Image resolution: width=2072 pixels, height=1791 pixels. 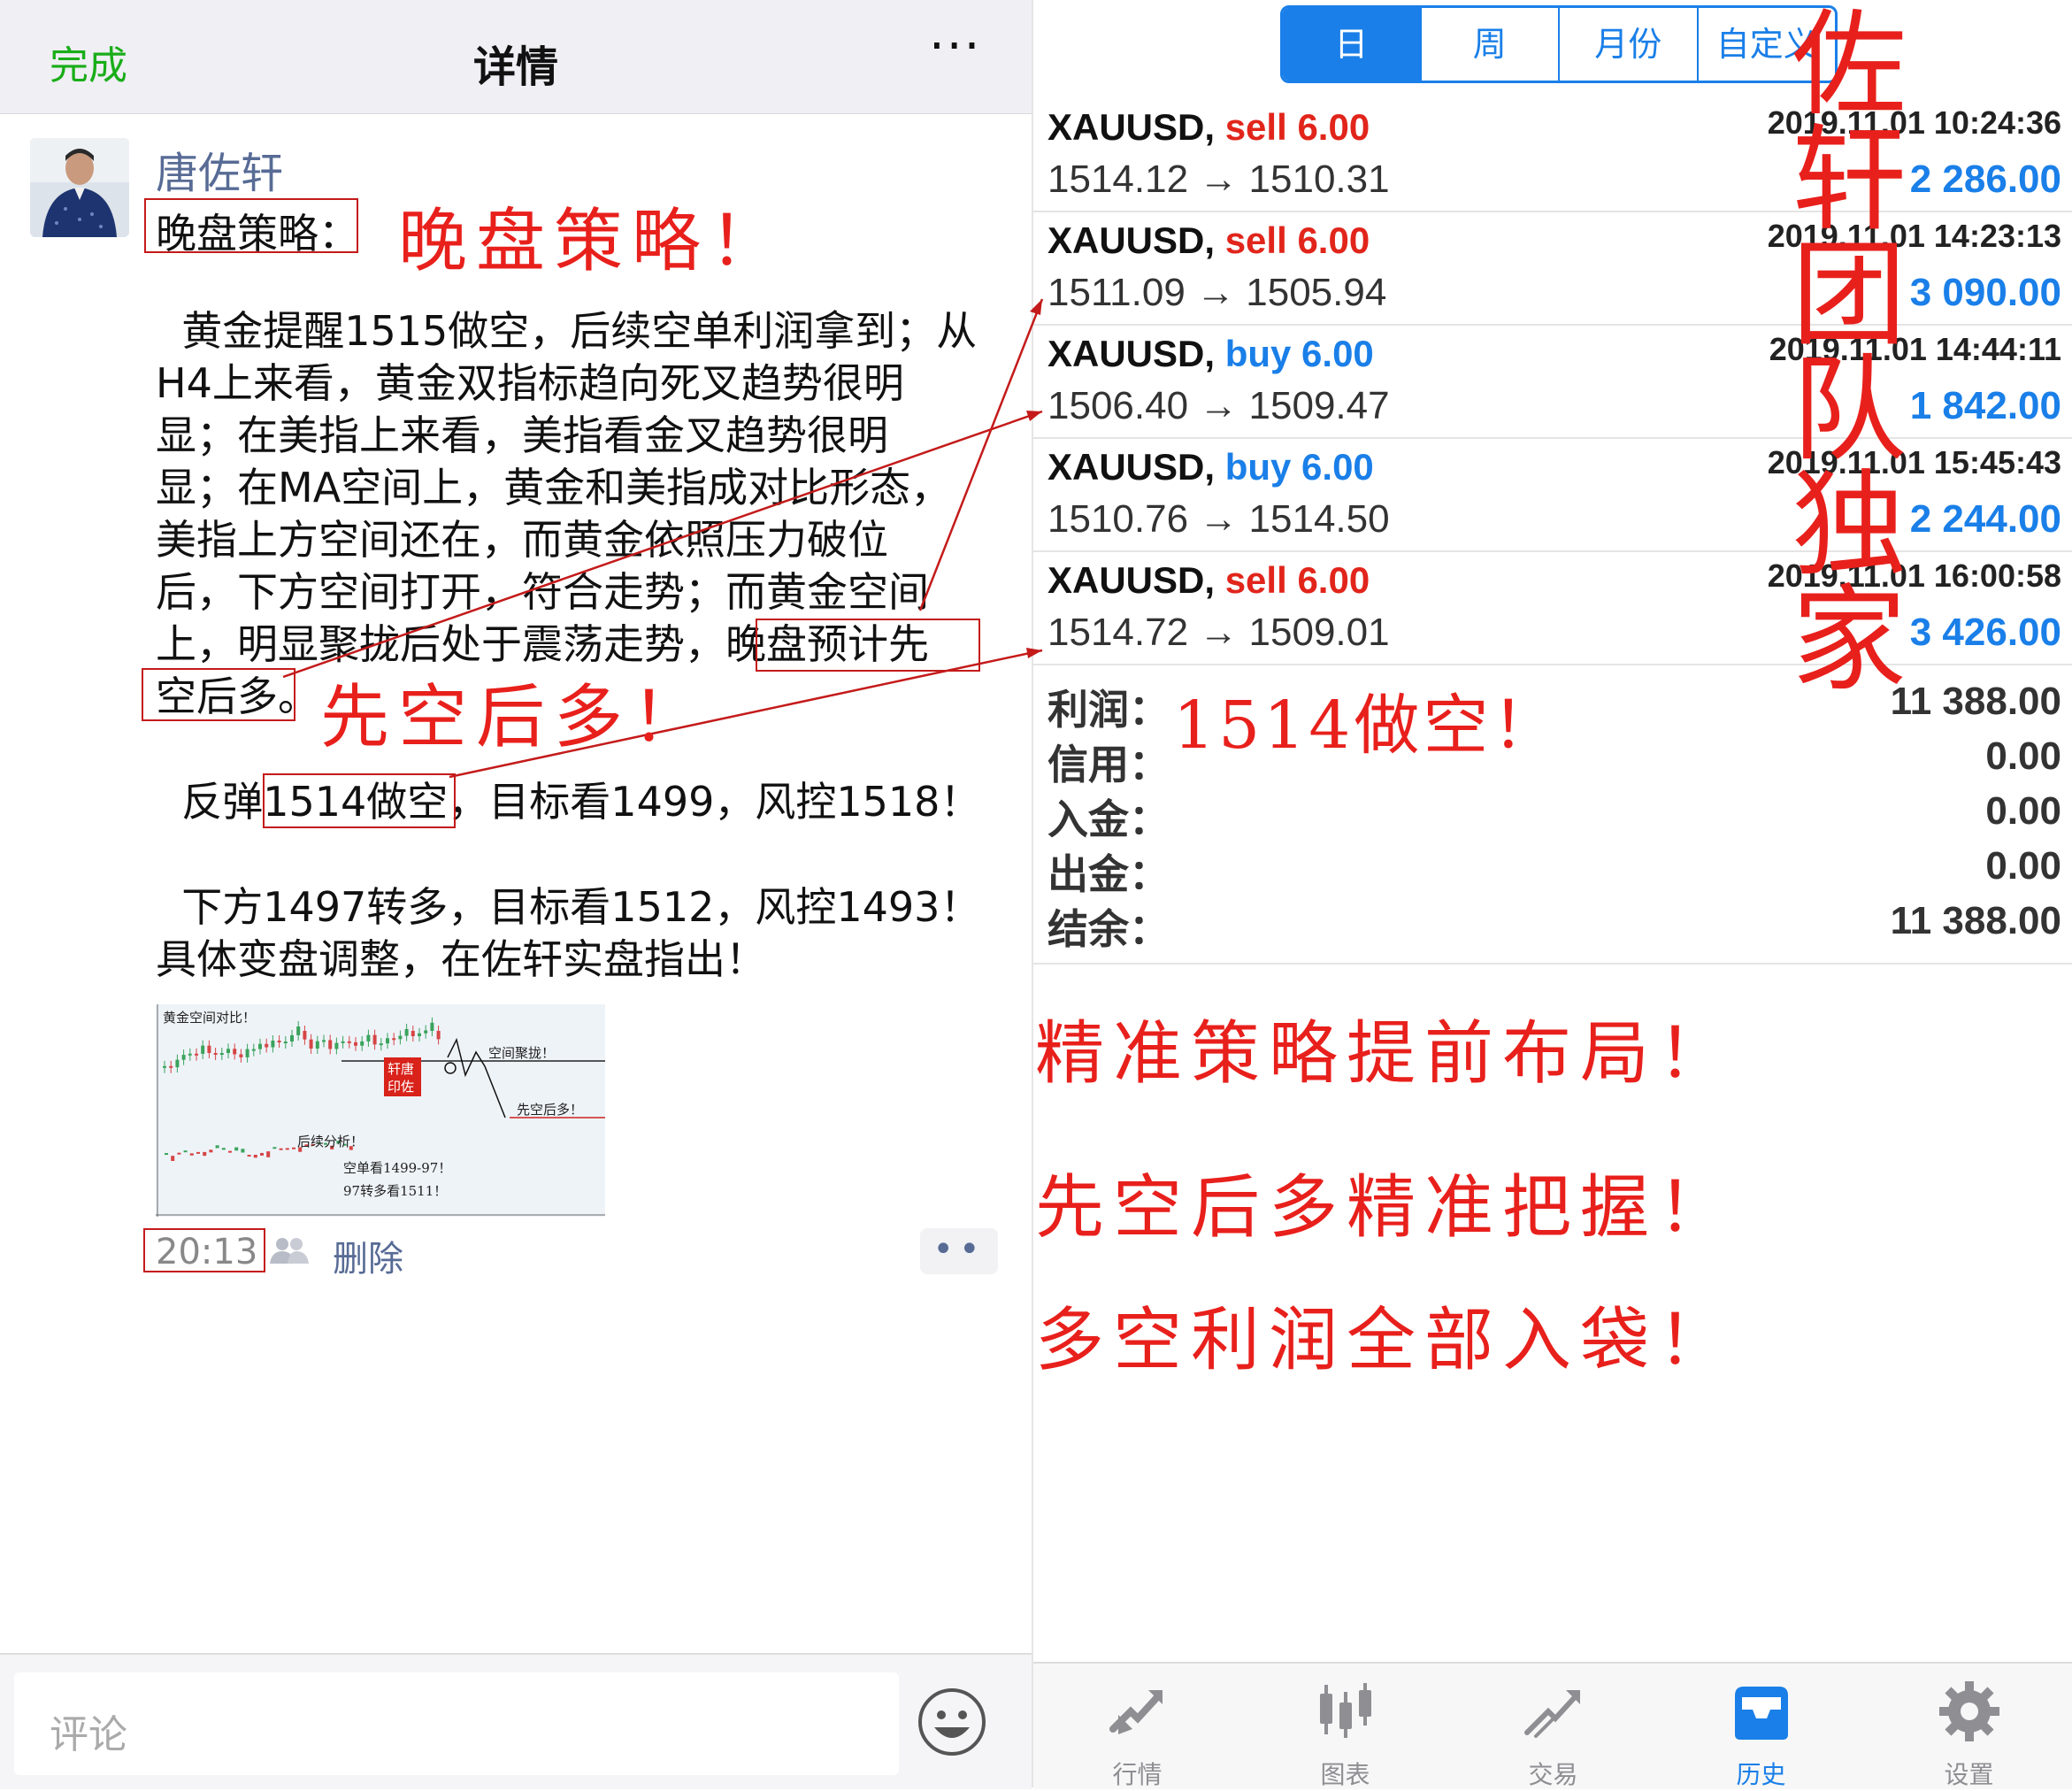 What do you see at coordinates (593, 242) in the screenshot?
I see `annotation-evening-strategy: 晚盘策略！` at bounding box center [593, 242].